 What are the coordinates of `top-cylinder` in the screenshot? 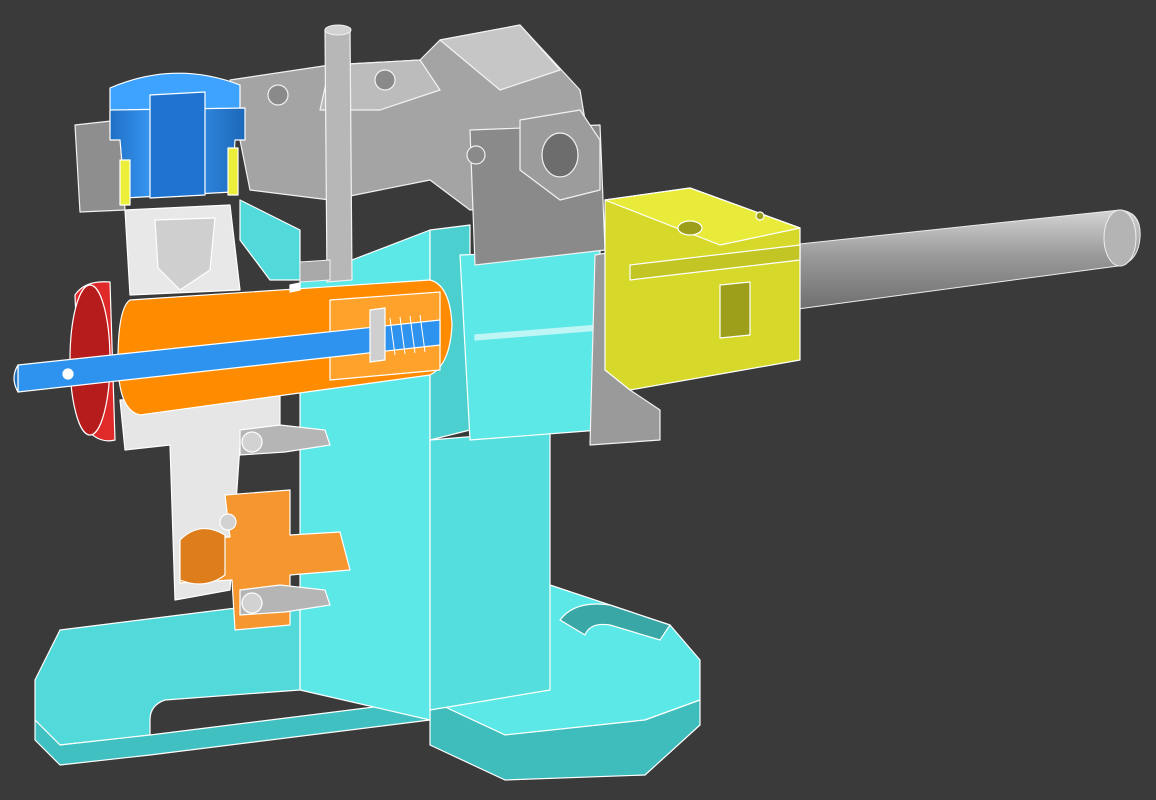 It's located at (177, 139).